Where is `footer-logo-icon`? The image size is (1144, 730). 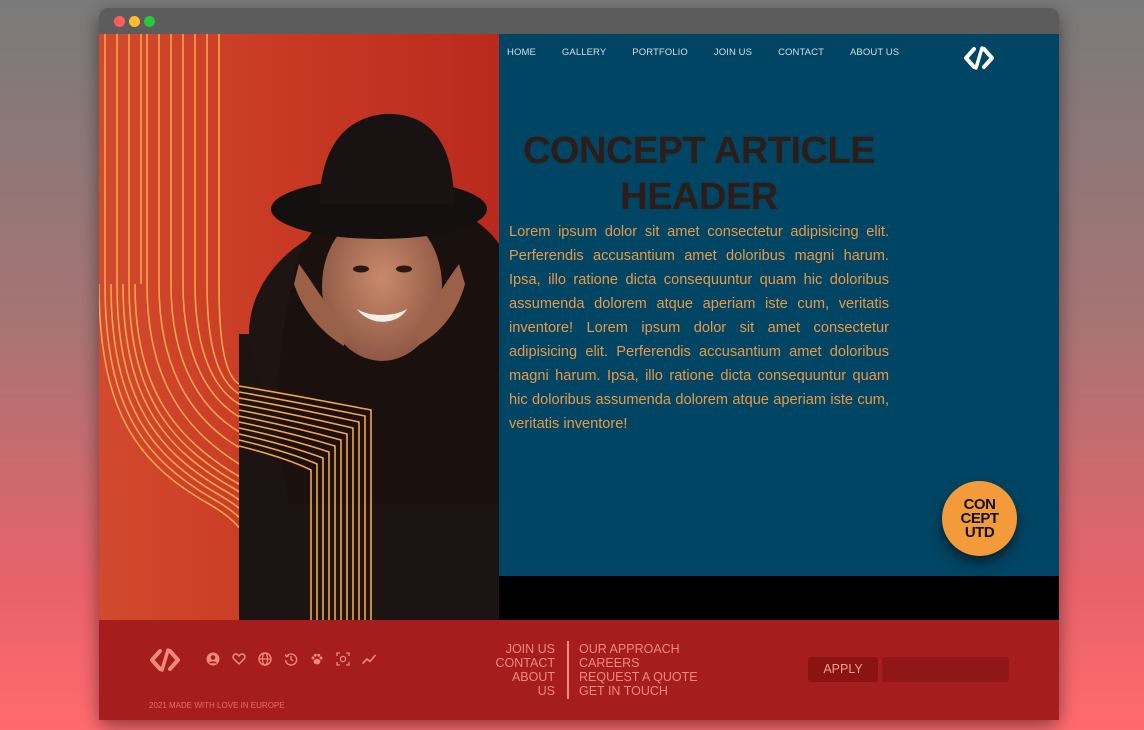 footer-logo-icon is located at coordinates (165, 660).